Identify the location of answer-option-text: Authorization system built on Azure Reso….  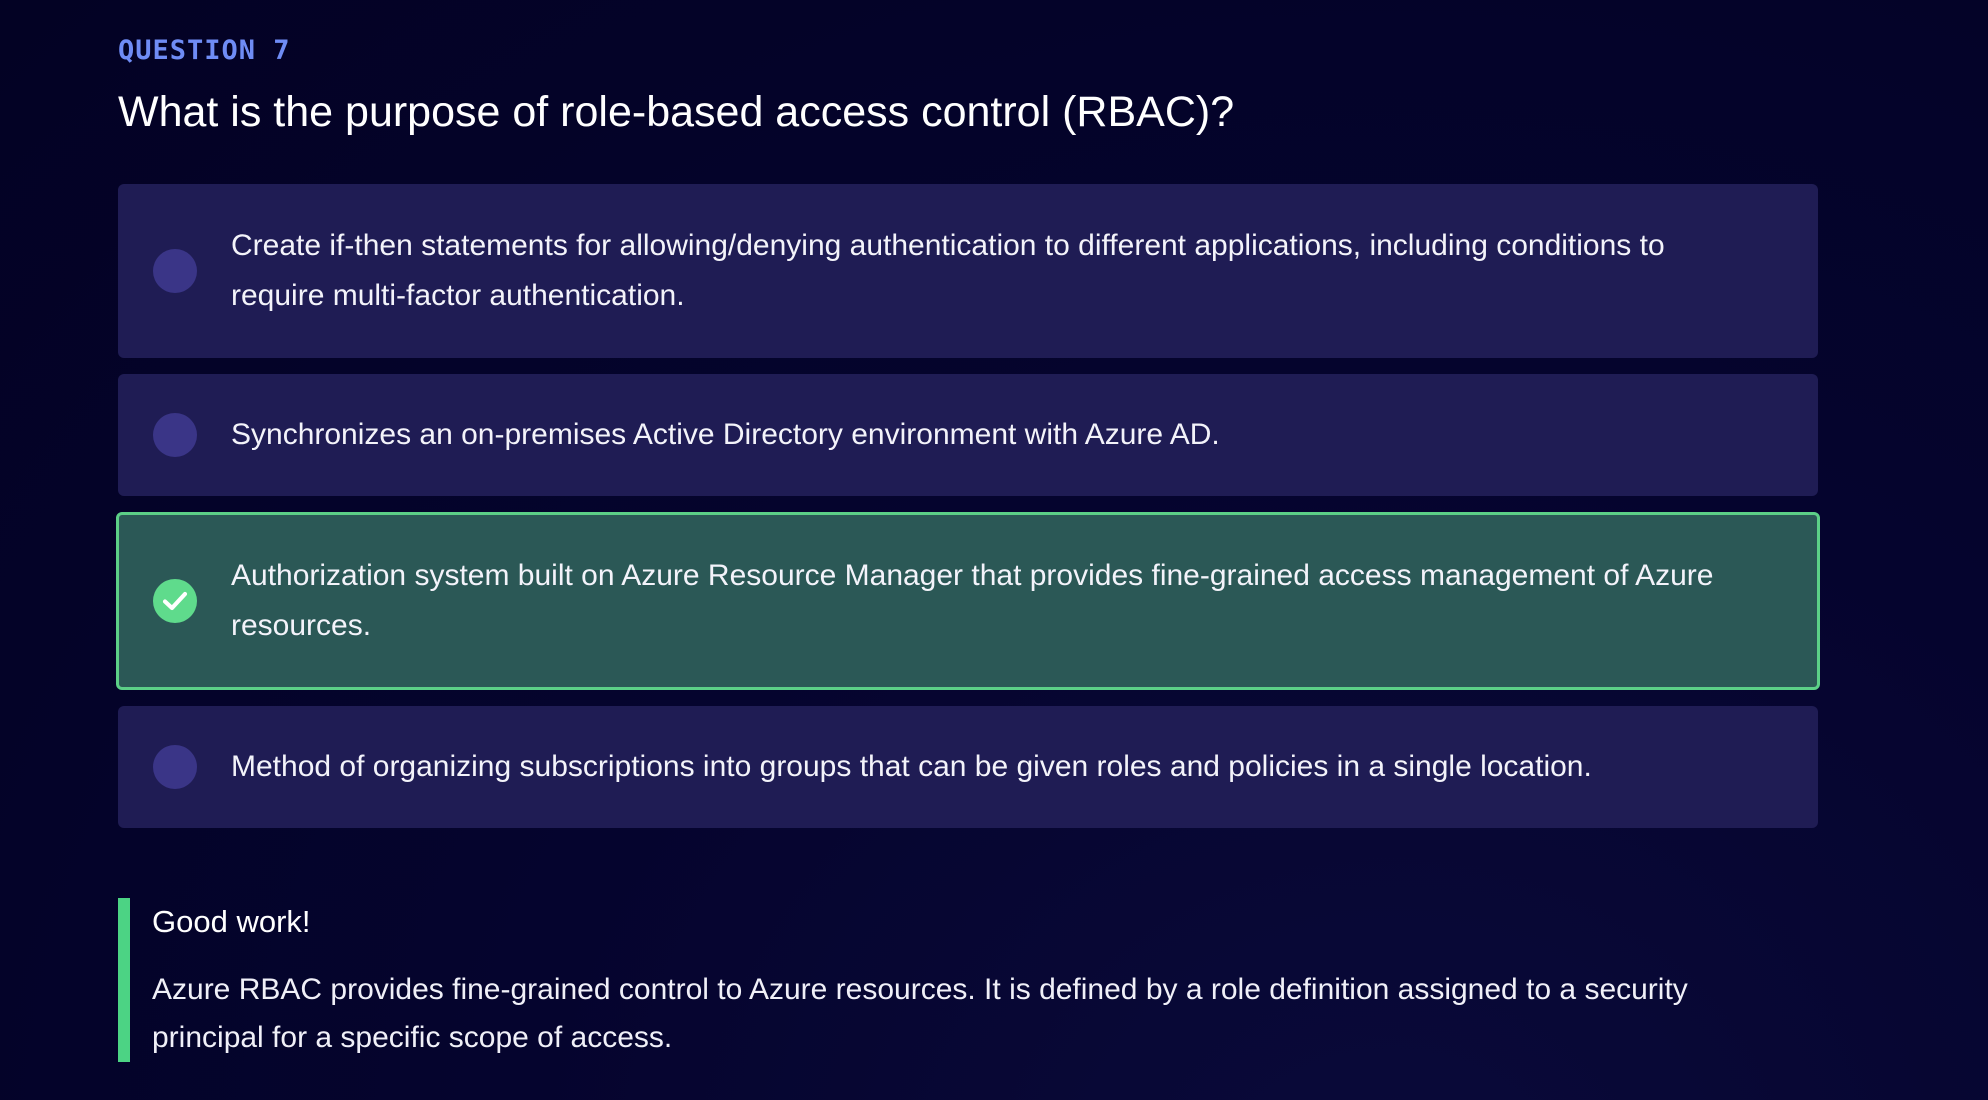
(972, 600).